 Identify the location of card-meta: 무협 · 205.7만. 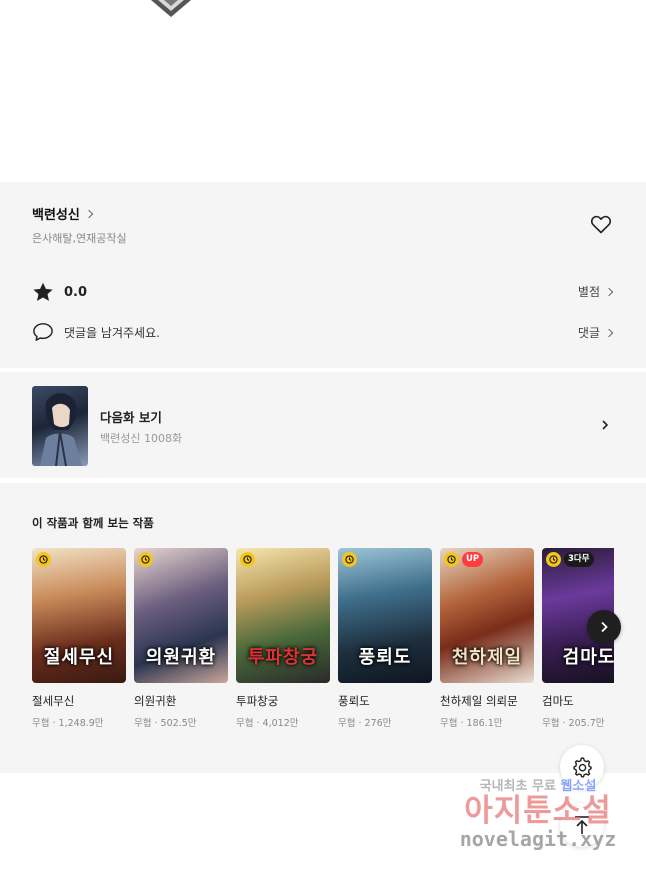
(573, 723).